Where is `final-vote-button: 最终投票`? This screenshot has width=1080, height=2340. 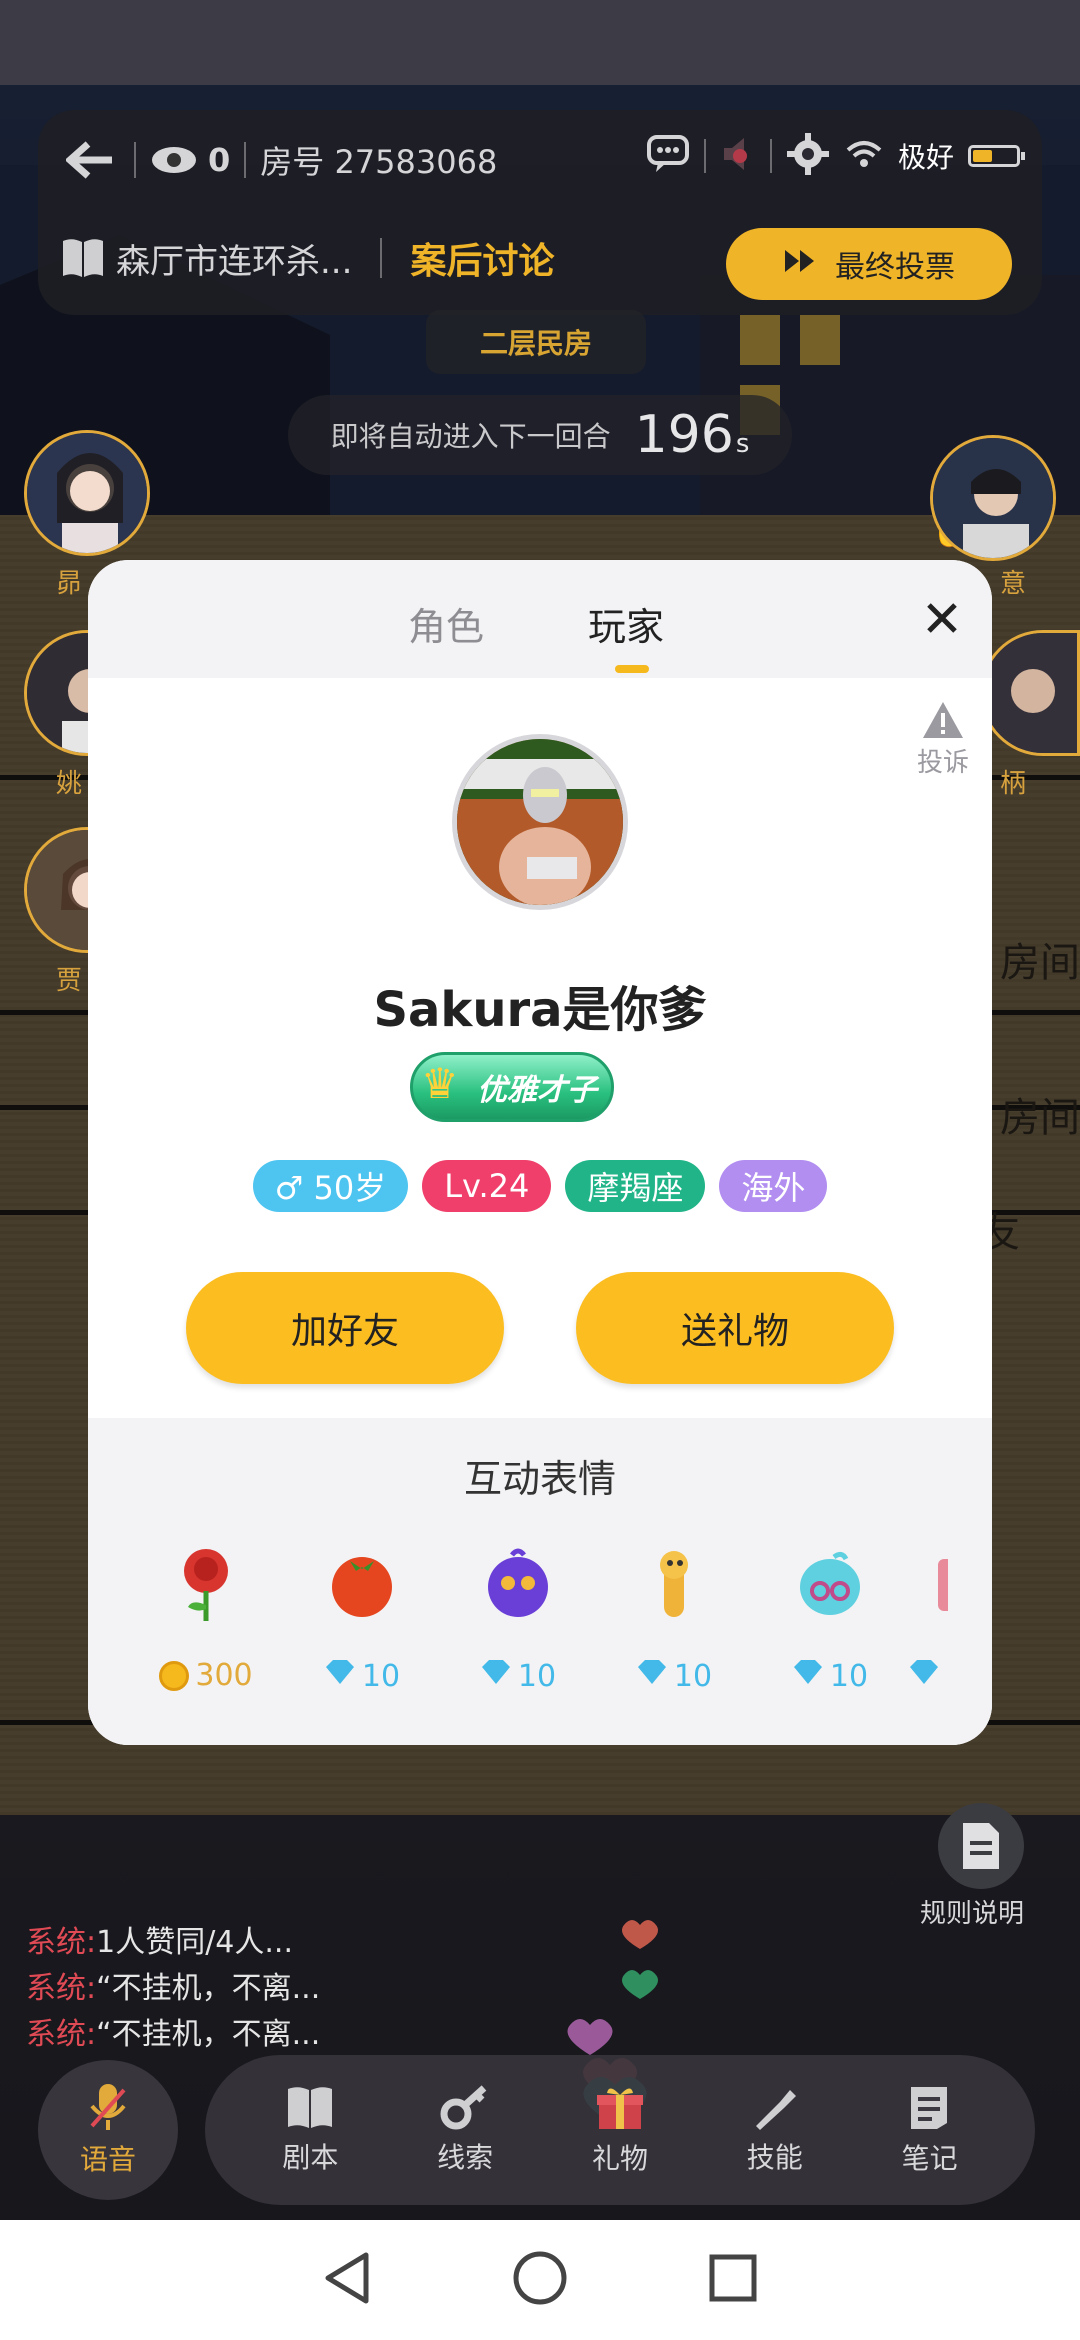 final-vote-button: 最终投票 is located at coordinates (869, 264).